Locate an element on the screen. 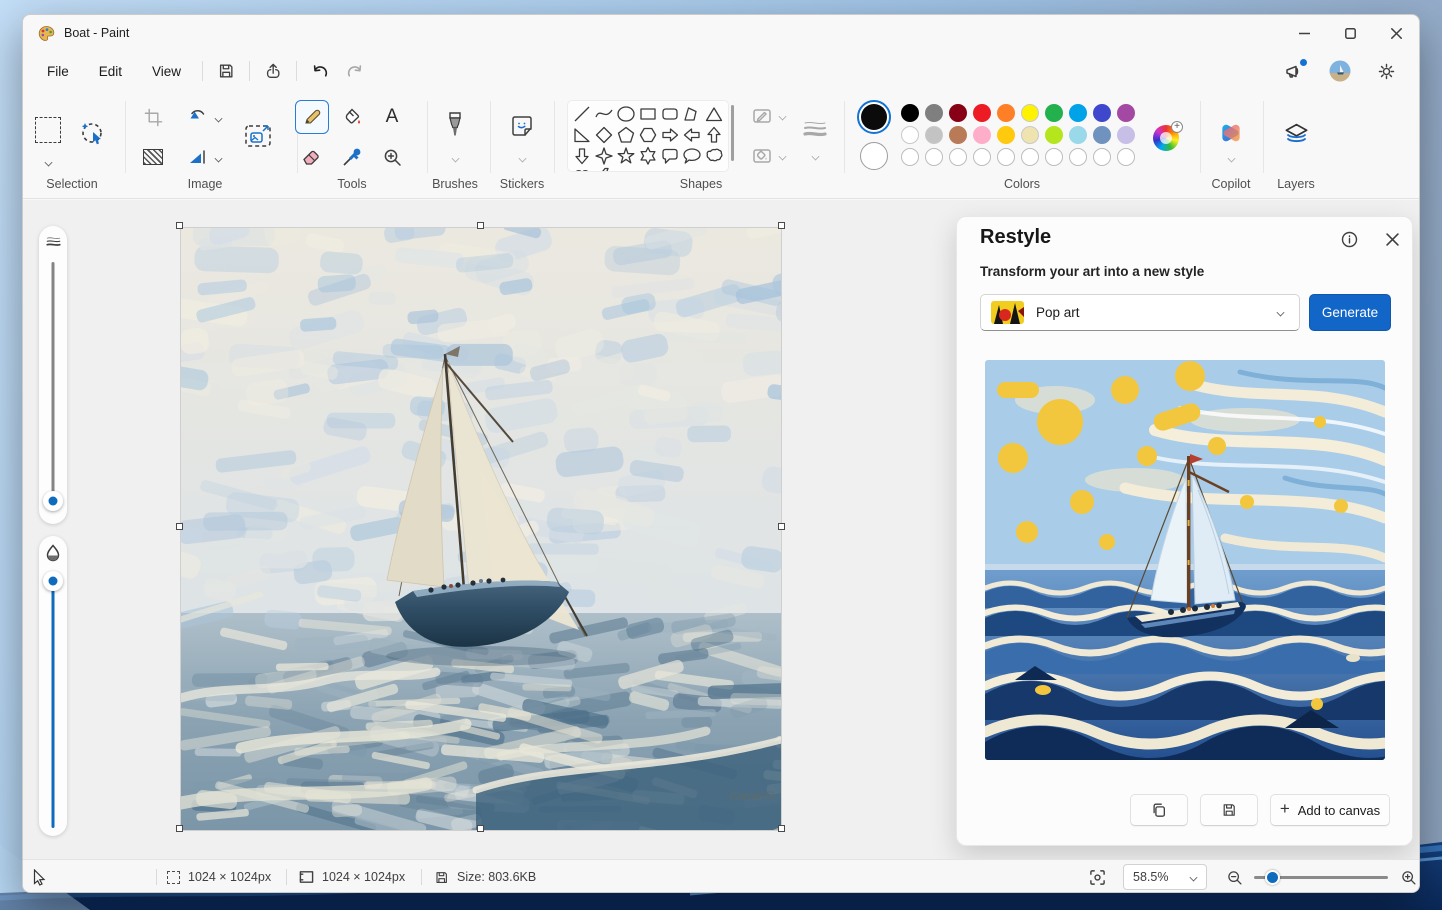 This screenshot has height=910, width=1442. zoom-out-button is located at coordinates (1234, 876).